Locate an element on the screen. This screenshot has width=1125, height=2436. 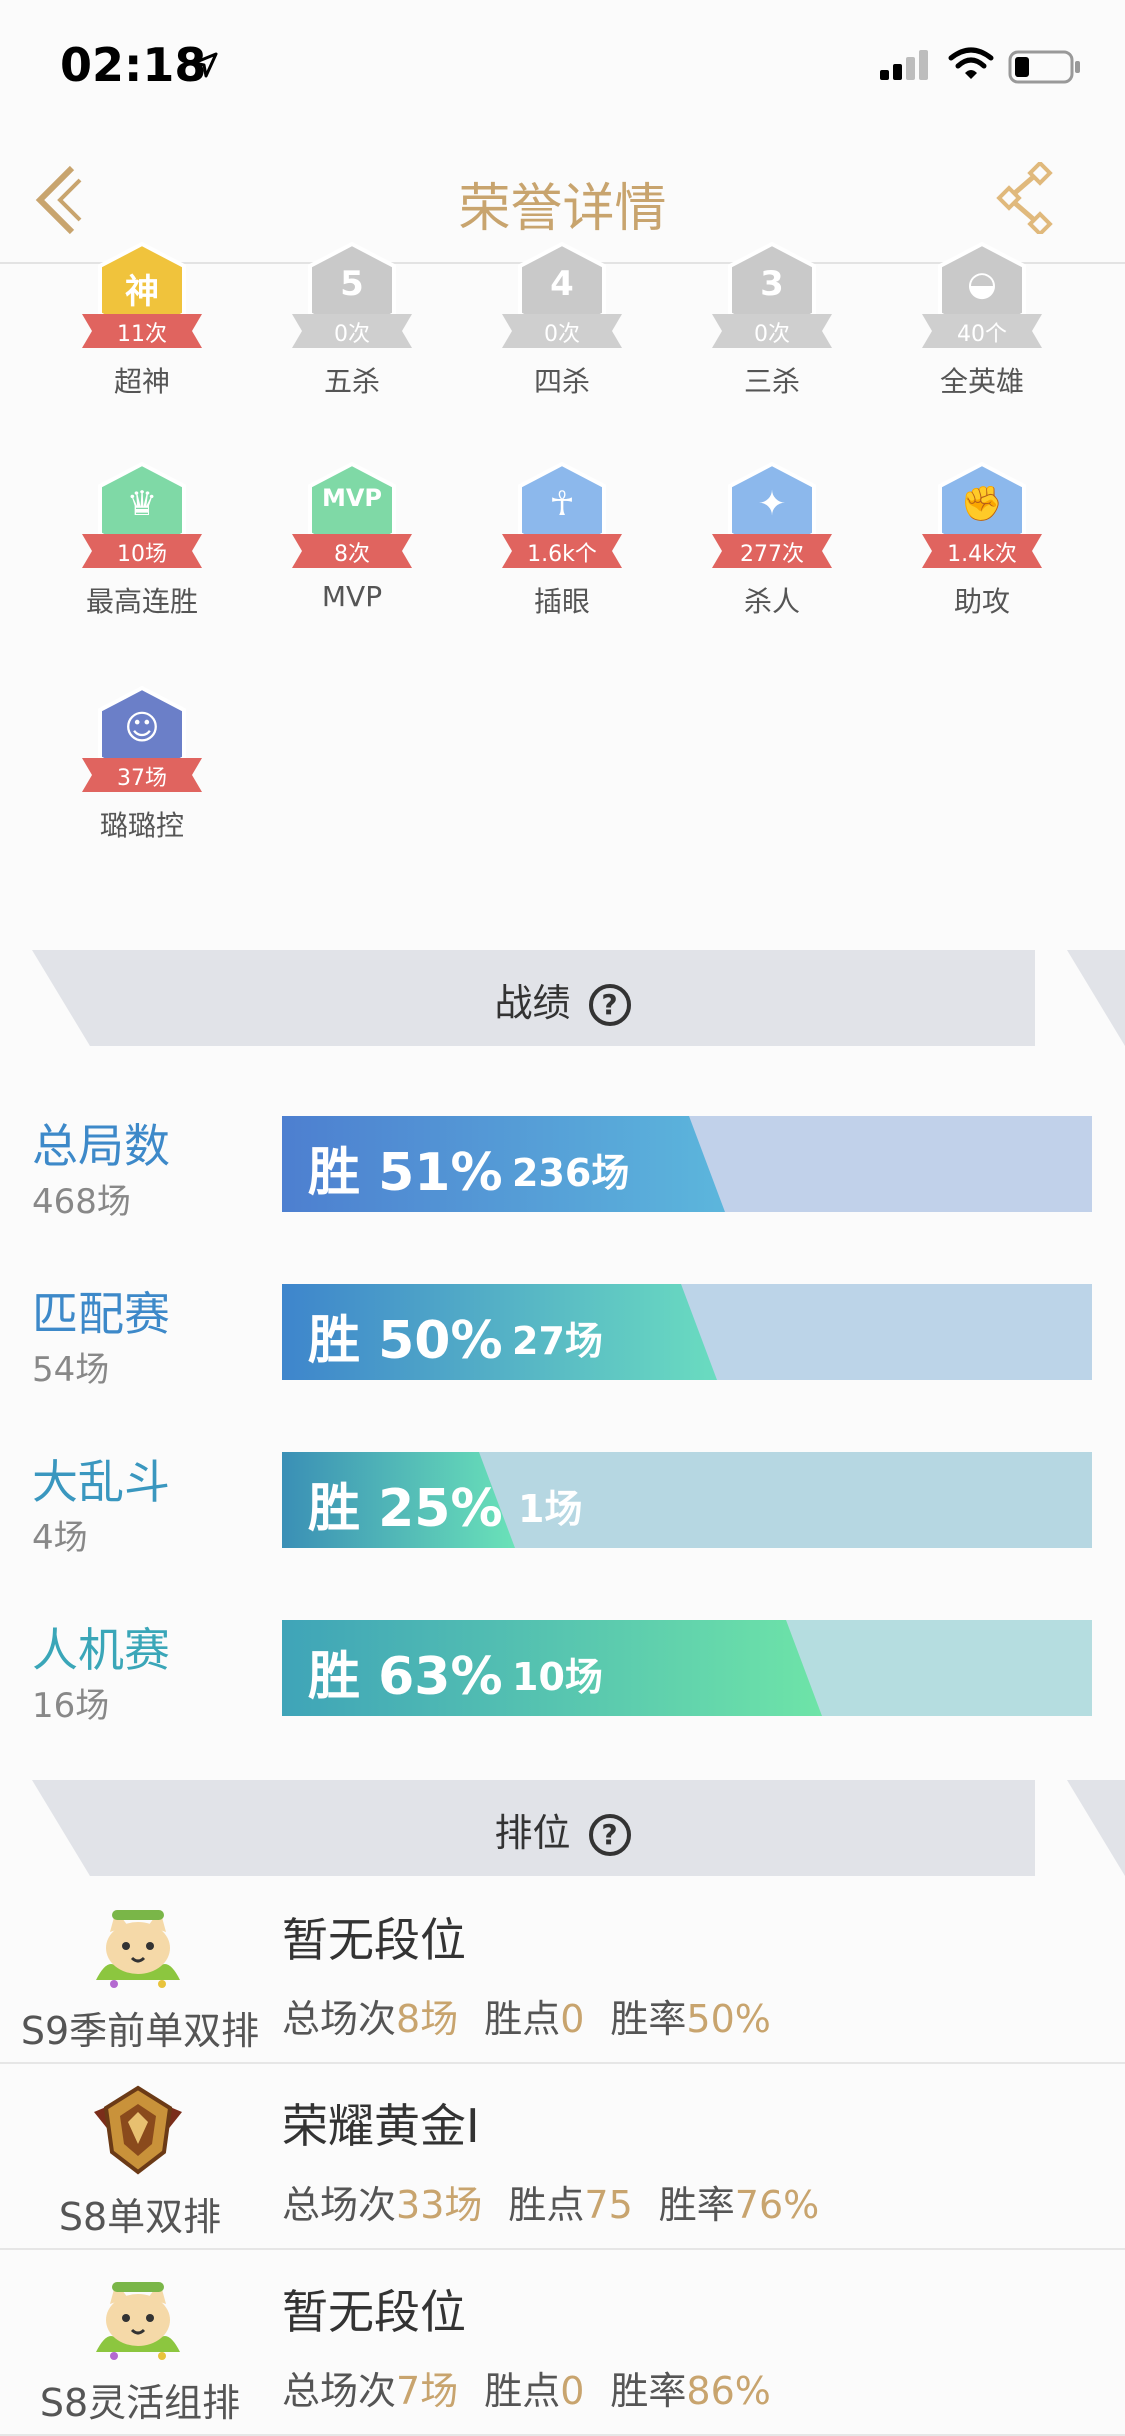
honor-badge: MVP 8次 MVP is located at coordinates (352, 537).